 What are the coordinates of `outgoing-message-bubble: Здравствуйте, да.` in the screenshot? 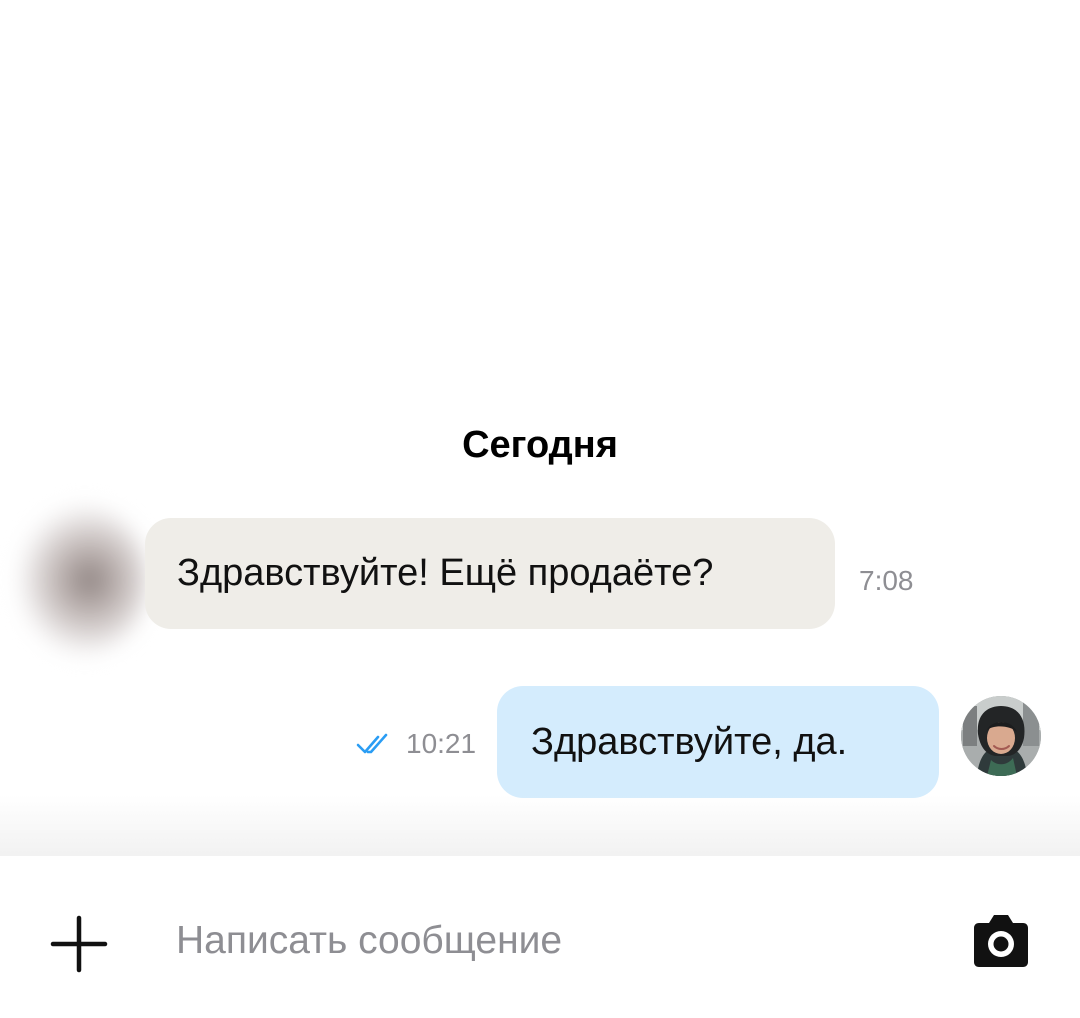 It's located at (718, 742).